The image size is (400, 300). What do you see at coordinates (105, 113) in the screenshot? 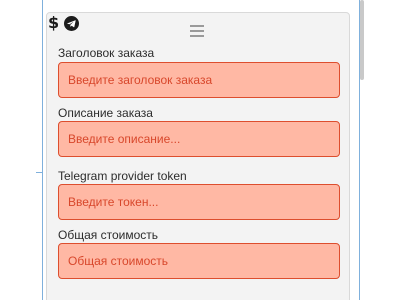
I see `order-description-label: Описание заказа` at bounding box center [105, 113].